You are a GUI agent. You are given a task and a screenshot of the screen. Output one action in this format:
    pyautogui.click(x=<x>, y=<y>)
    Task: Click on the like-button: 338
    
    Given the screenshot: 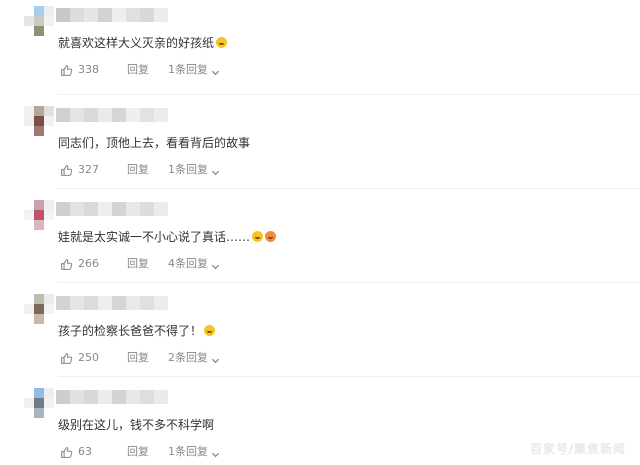 What is the action you would take?
    pyautogui.click(x=79, y=70)
    